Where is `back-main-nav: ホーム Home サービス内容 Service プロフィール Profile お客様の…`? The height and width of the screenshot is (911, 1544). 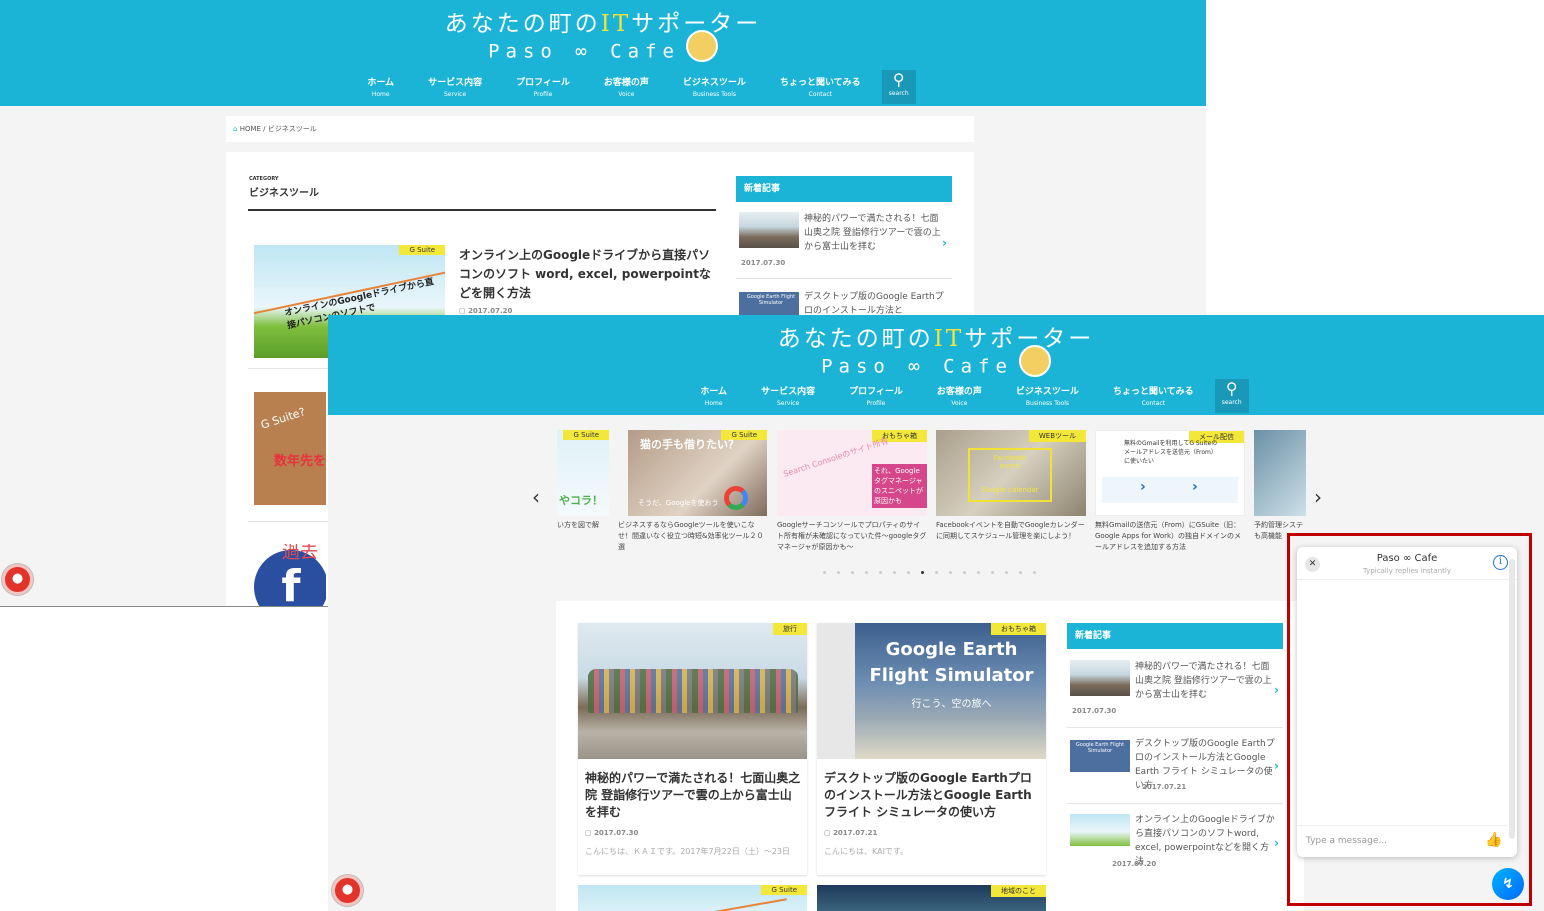
back-main-nav: ホーム Home サービス内容 Service プロフィール Profile お客様の… is located at coordinates (603, 87).